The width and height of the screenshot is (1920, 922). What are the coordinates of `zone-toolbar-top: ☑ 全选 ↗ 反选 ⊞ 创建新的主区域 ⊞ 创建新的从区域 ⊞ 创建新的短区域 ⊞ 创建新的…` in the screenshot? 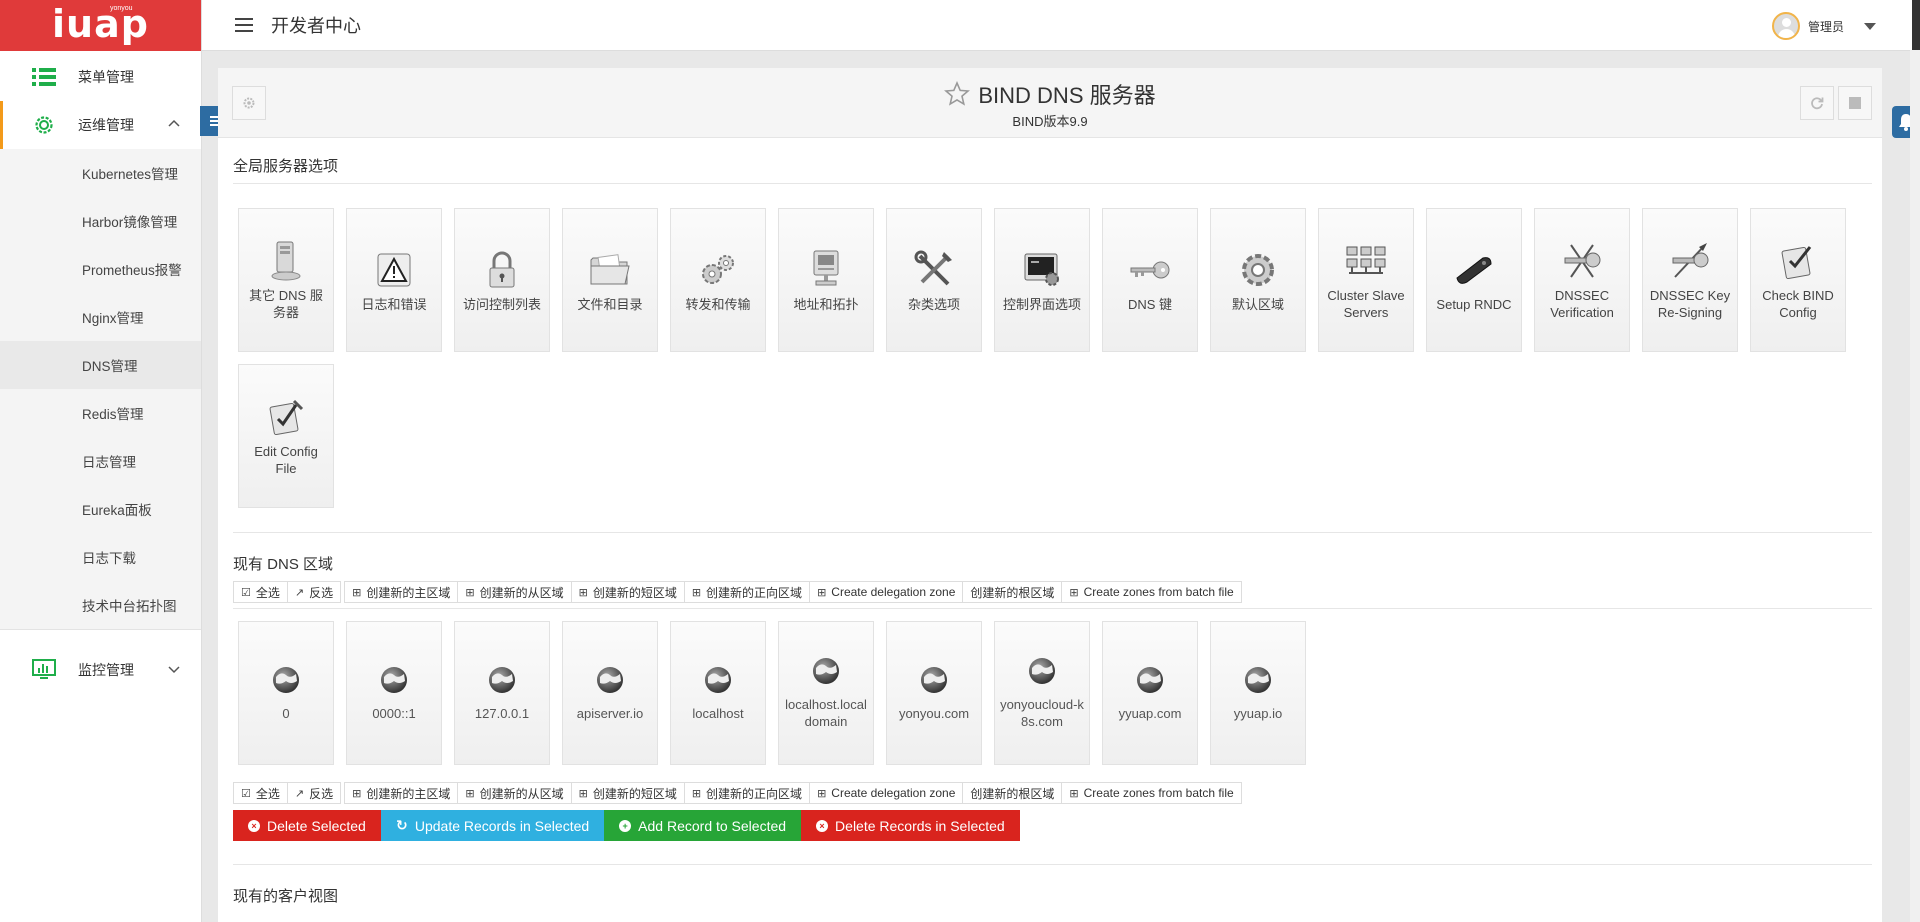 It's located at (737, 592).